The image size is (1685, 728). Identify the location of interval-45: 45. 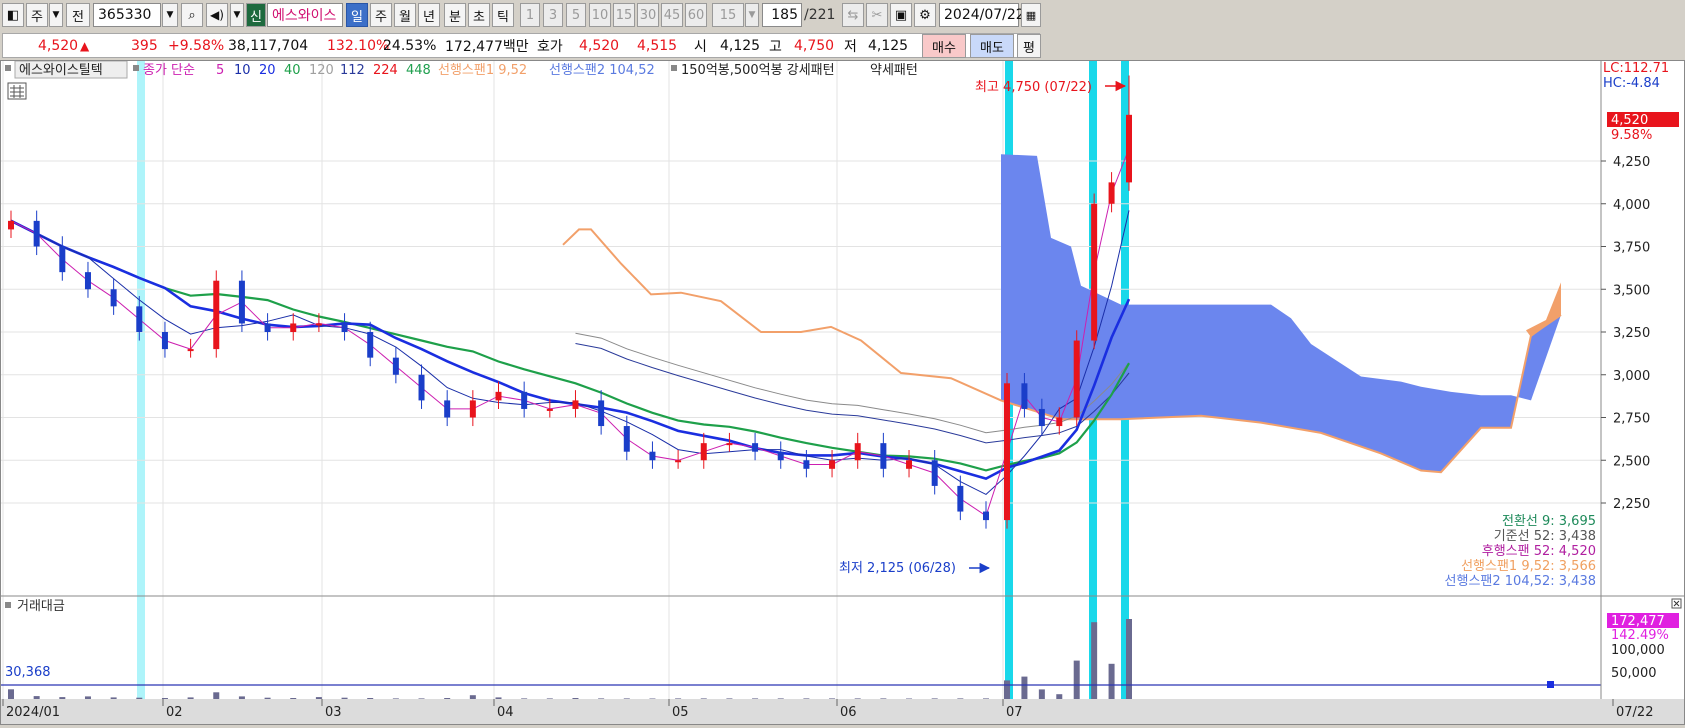
(672, 15).